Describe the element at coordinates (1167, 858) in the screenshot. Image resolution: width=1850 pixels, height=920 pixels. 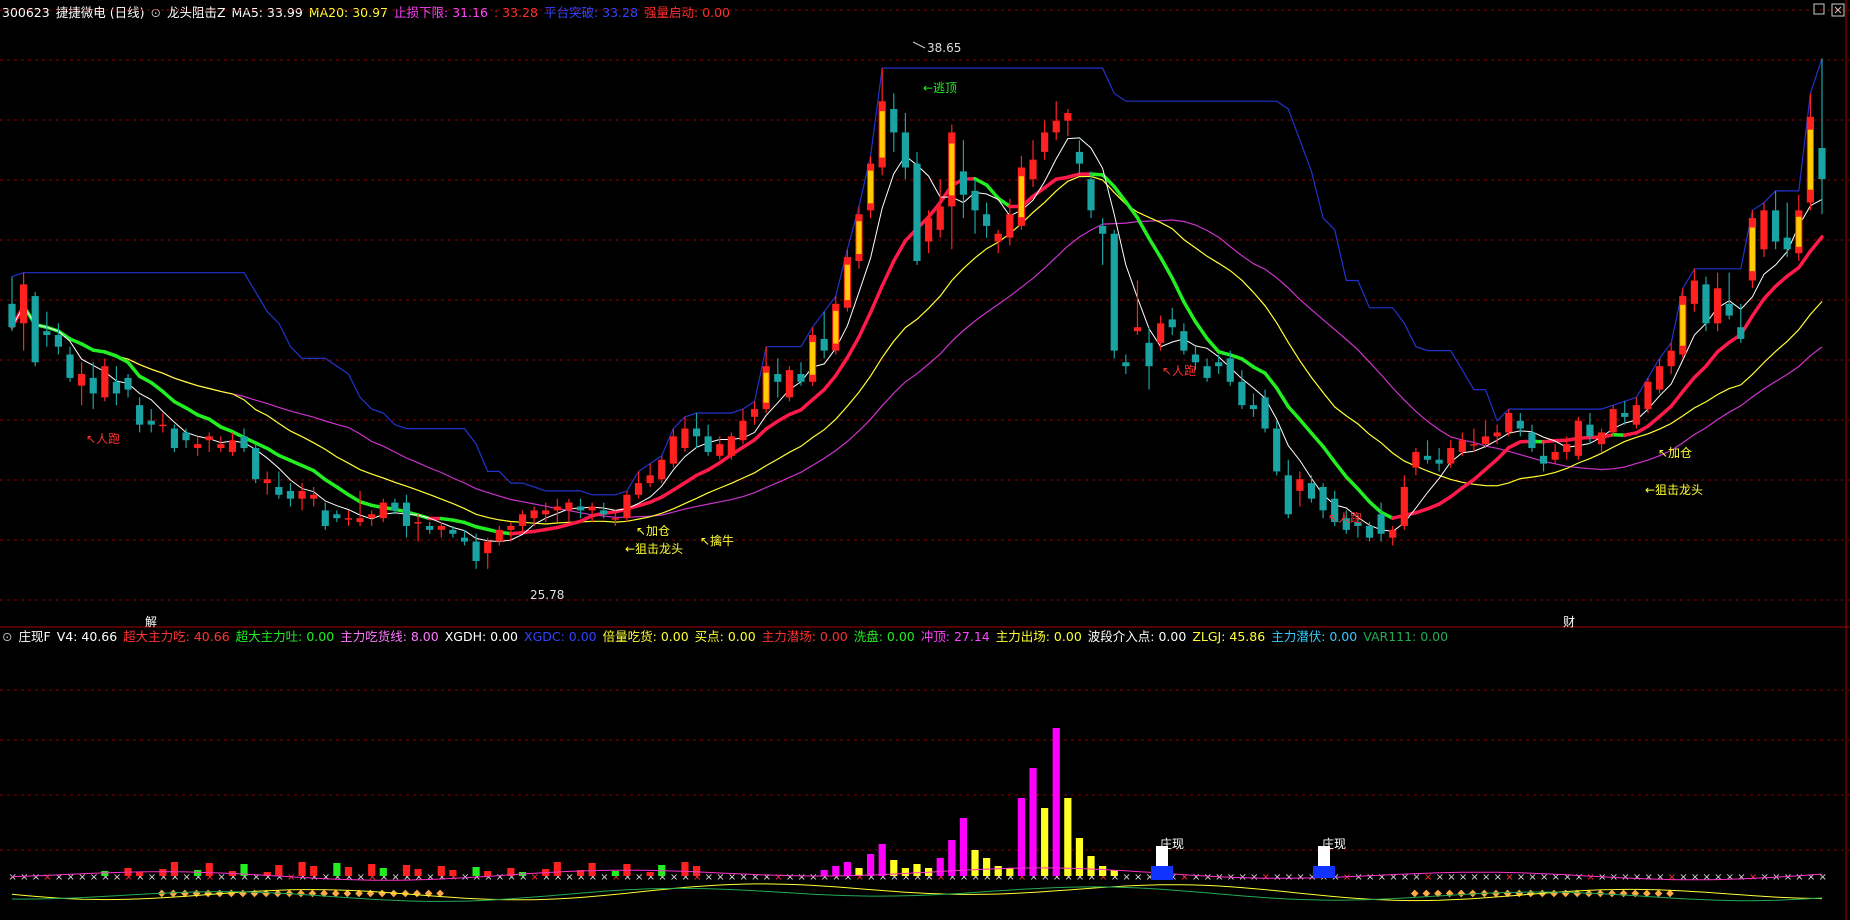
I see `zhuang-xian-marker-1: 庄现` at that location.